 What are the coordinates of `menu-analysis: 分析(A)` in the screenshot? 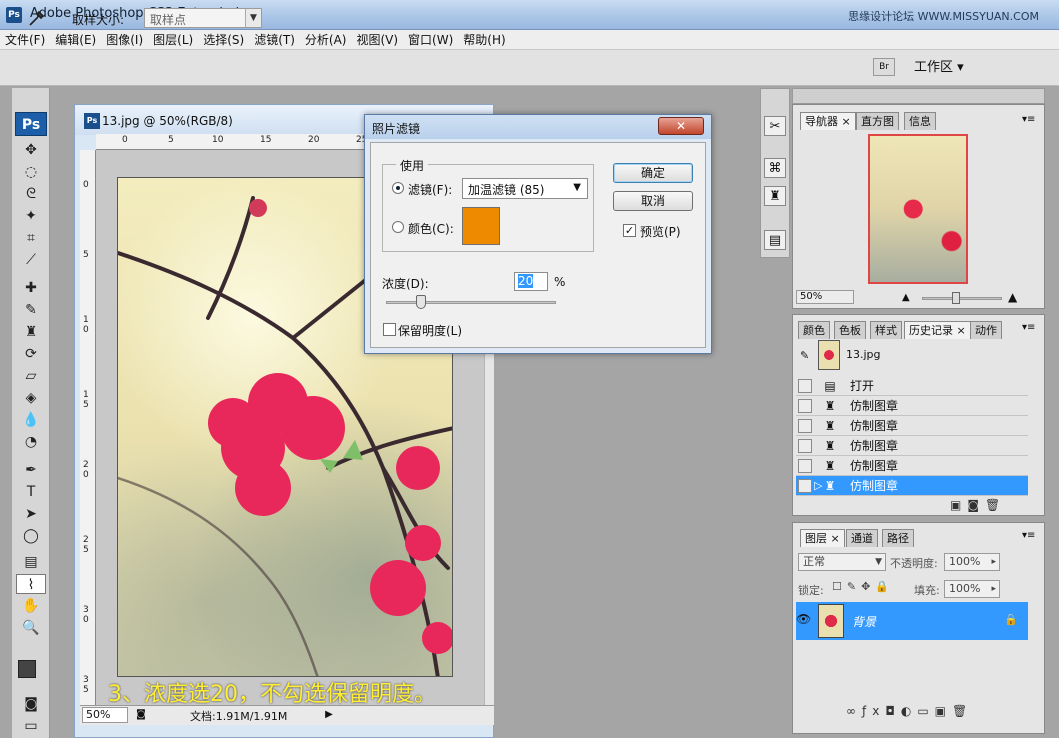 It's located at (326, 40).